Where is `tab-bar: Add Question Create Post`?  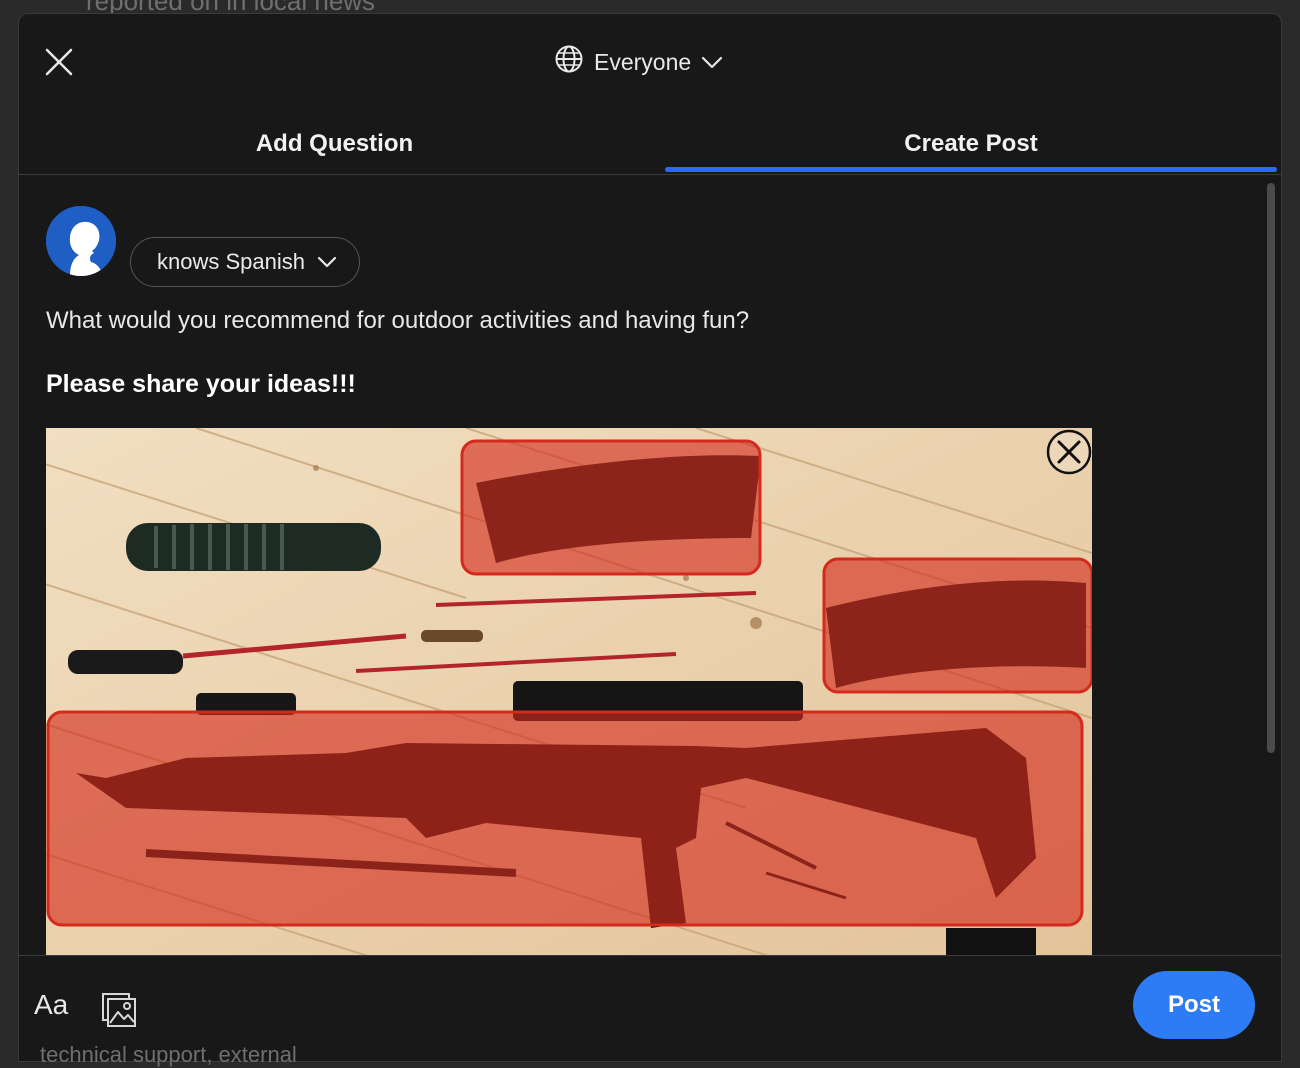 tab-bar: Add Question Create Post is located at coordinates (650, 144).